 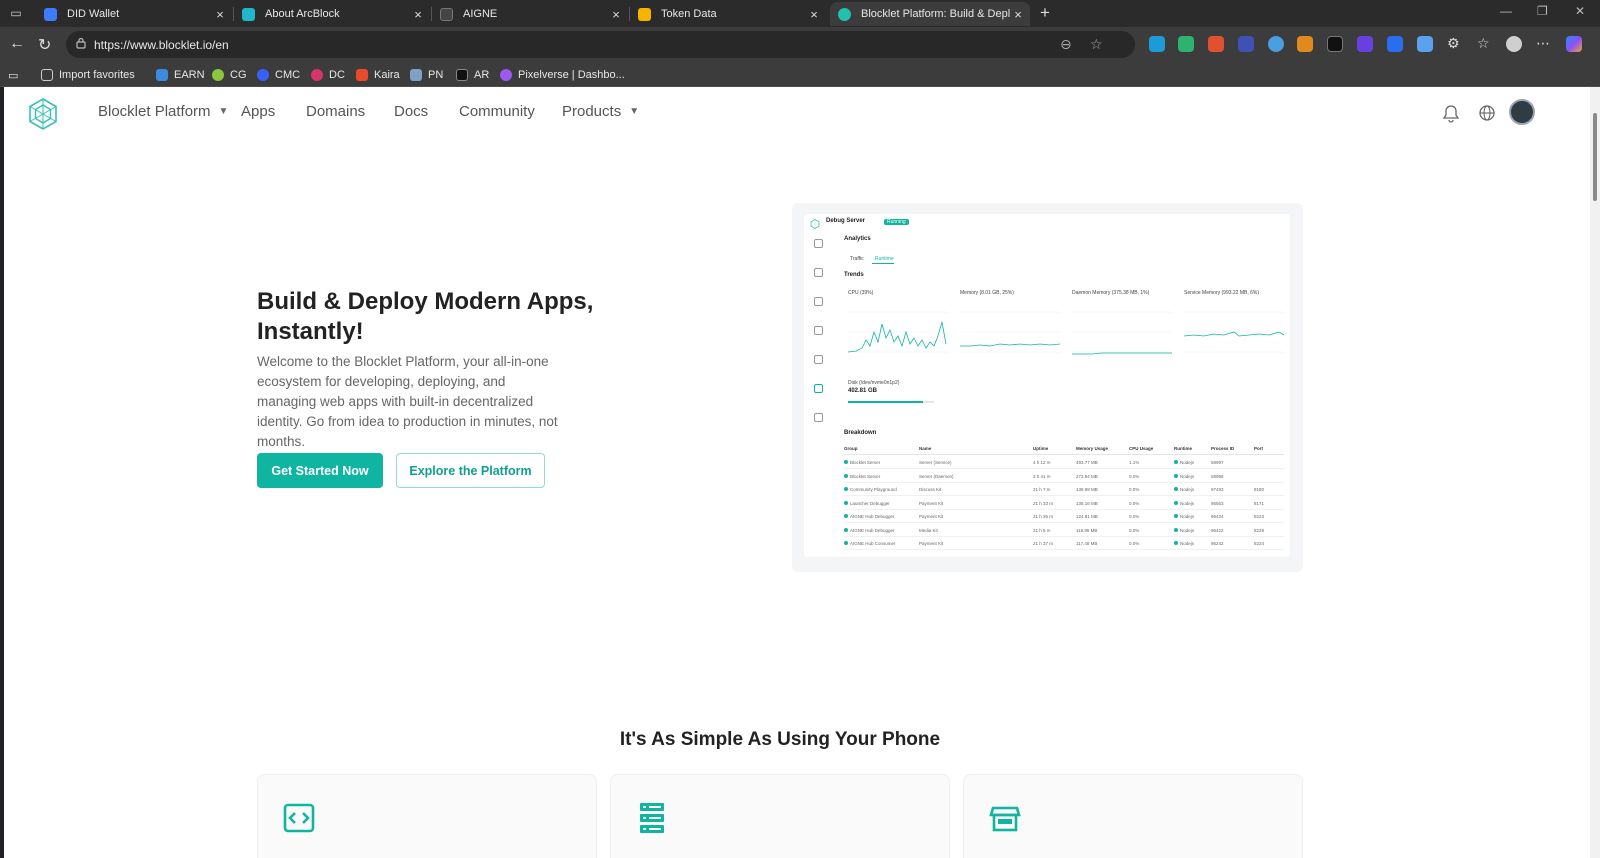 I want to click on tab-token-data: Token Data ×, so click(x=728, y=14).